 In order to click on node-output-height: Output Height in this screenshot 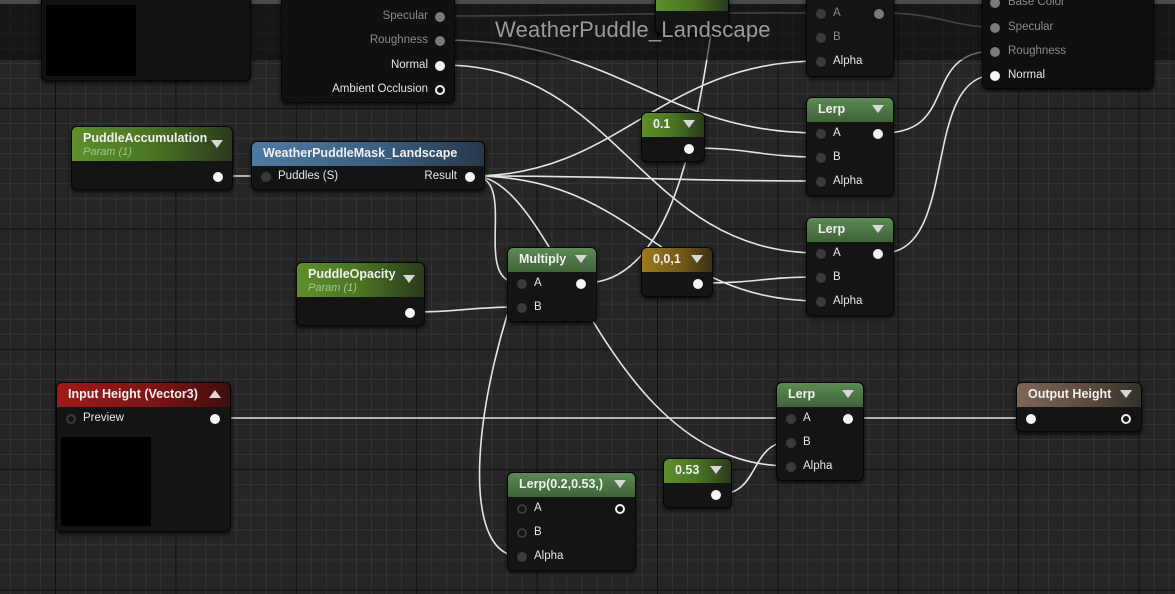, I will do `click(1079, 407)`.